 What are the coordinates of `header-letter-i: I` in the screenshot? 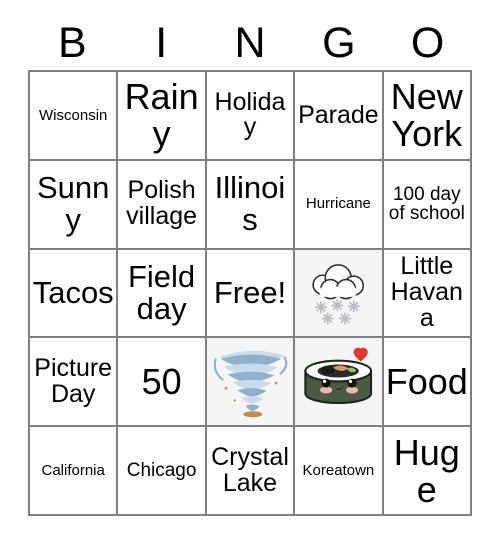 It's located at (161, 42).